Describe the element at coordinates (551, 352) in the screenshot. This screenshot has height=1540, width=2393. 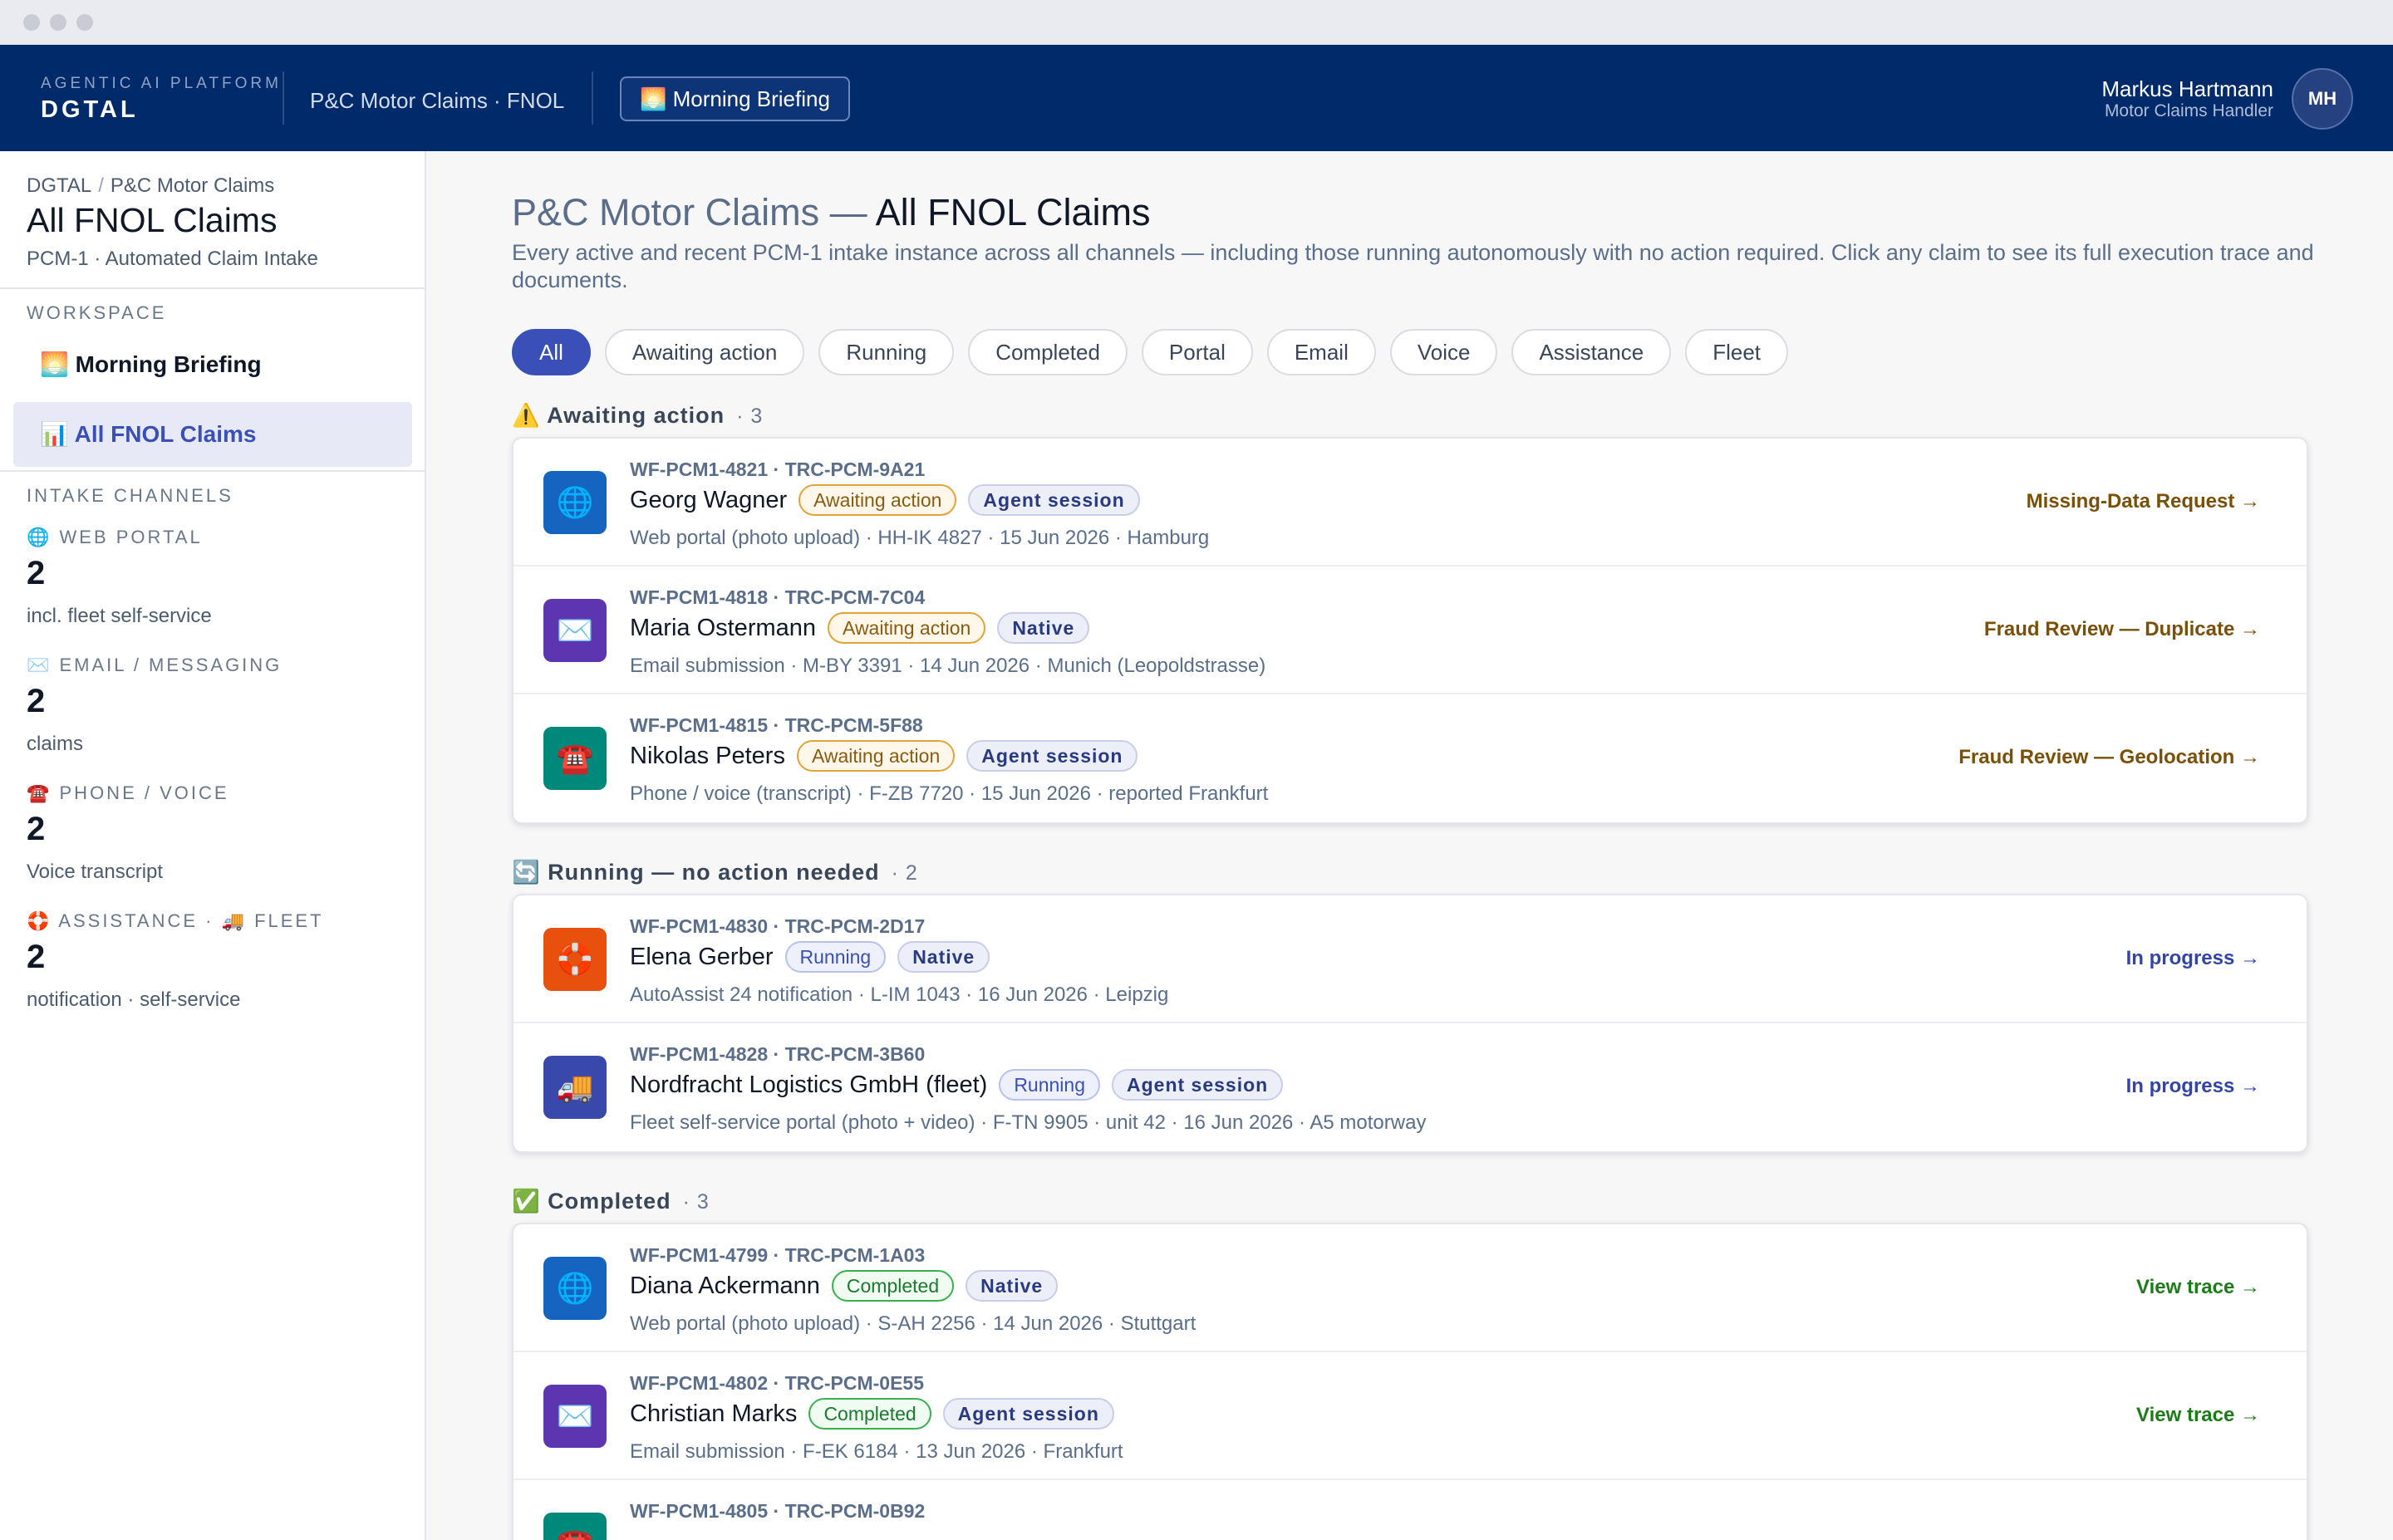
I see `filter-chip-all: All` at that location.